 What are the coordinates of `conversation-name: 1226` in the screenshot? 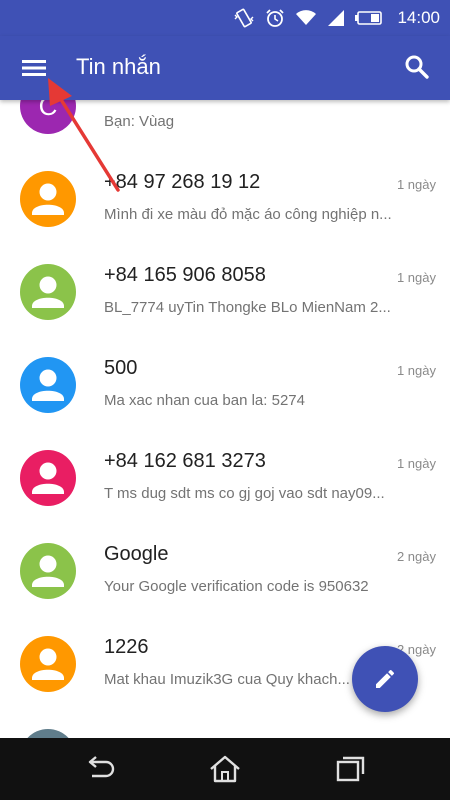 It's located at (126, 647).